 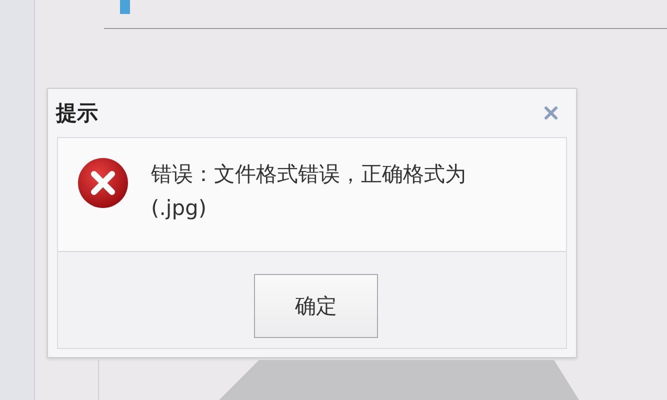 I want to click on dialog-title: 提示, so click(x=77, y=113).